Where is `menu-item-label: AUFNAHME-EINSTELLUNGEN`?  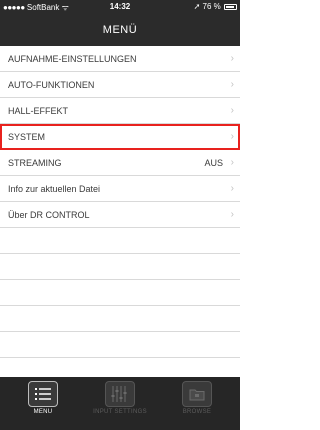 menu-item-label: AUFNAHME-EINSTELLUNGEN is located at coordinates (72, 59).